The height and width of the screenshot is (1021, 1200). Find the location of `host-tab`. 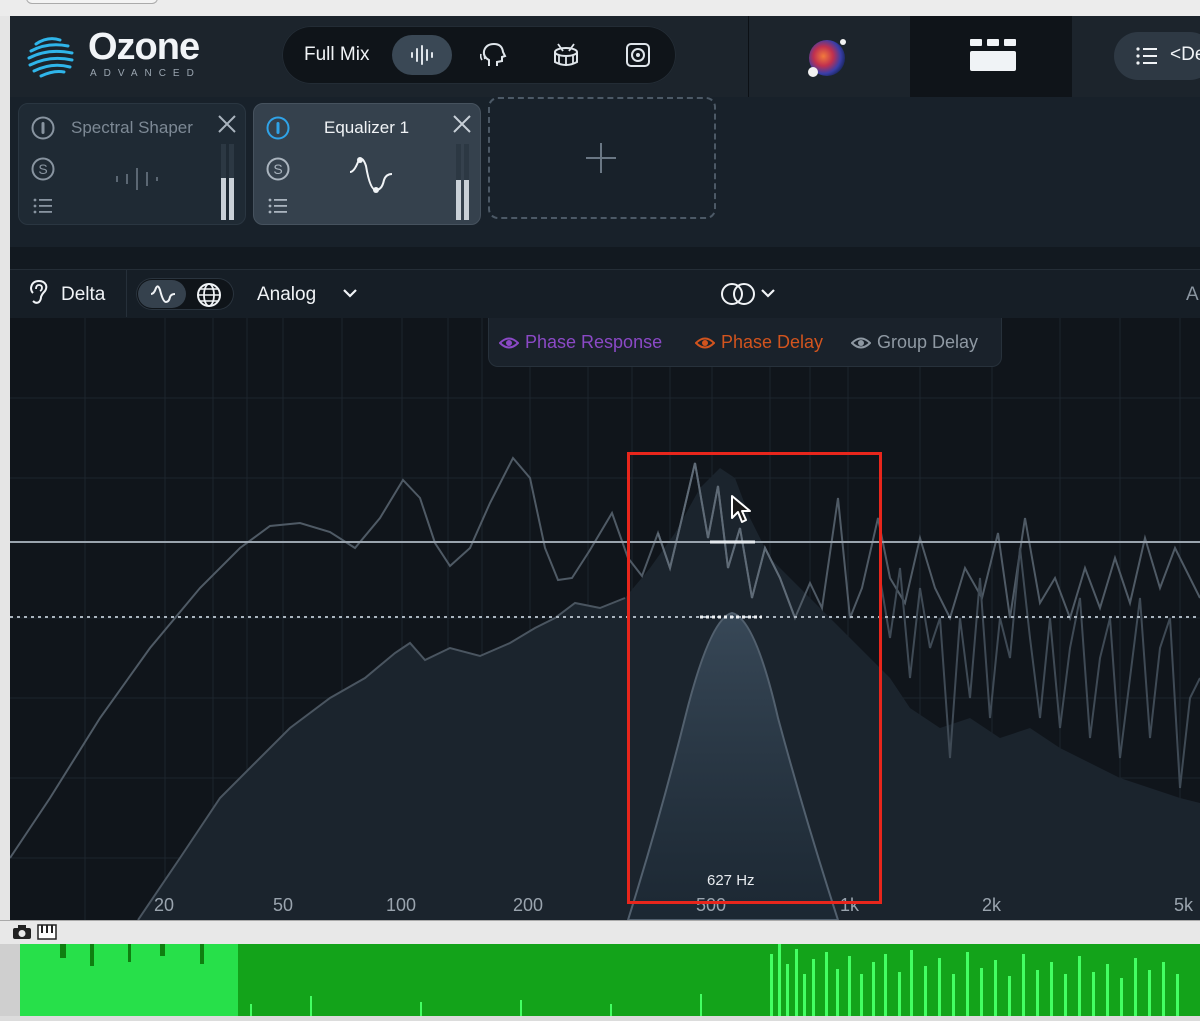

host-tab is located at coordinates (92, 2).